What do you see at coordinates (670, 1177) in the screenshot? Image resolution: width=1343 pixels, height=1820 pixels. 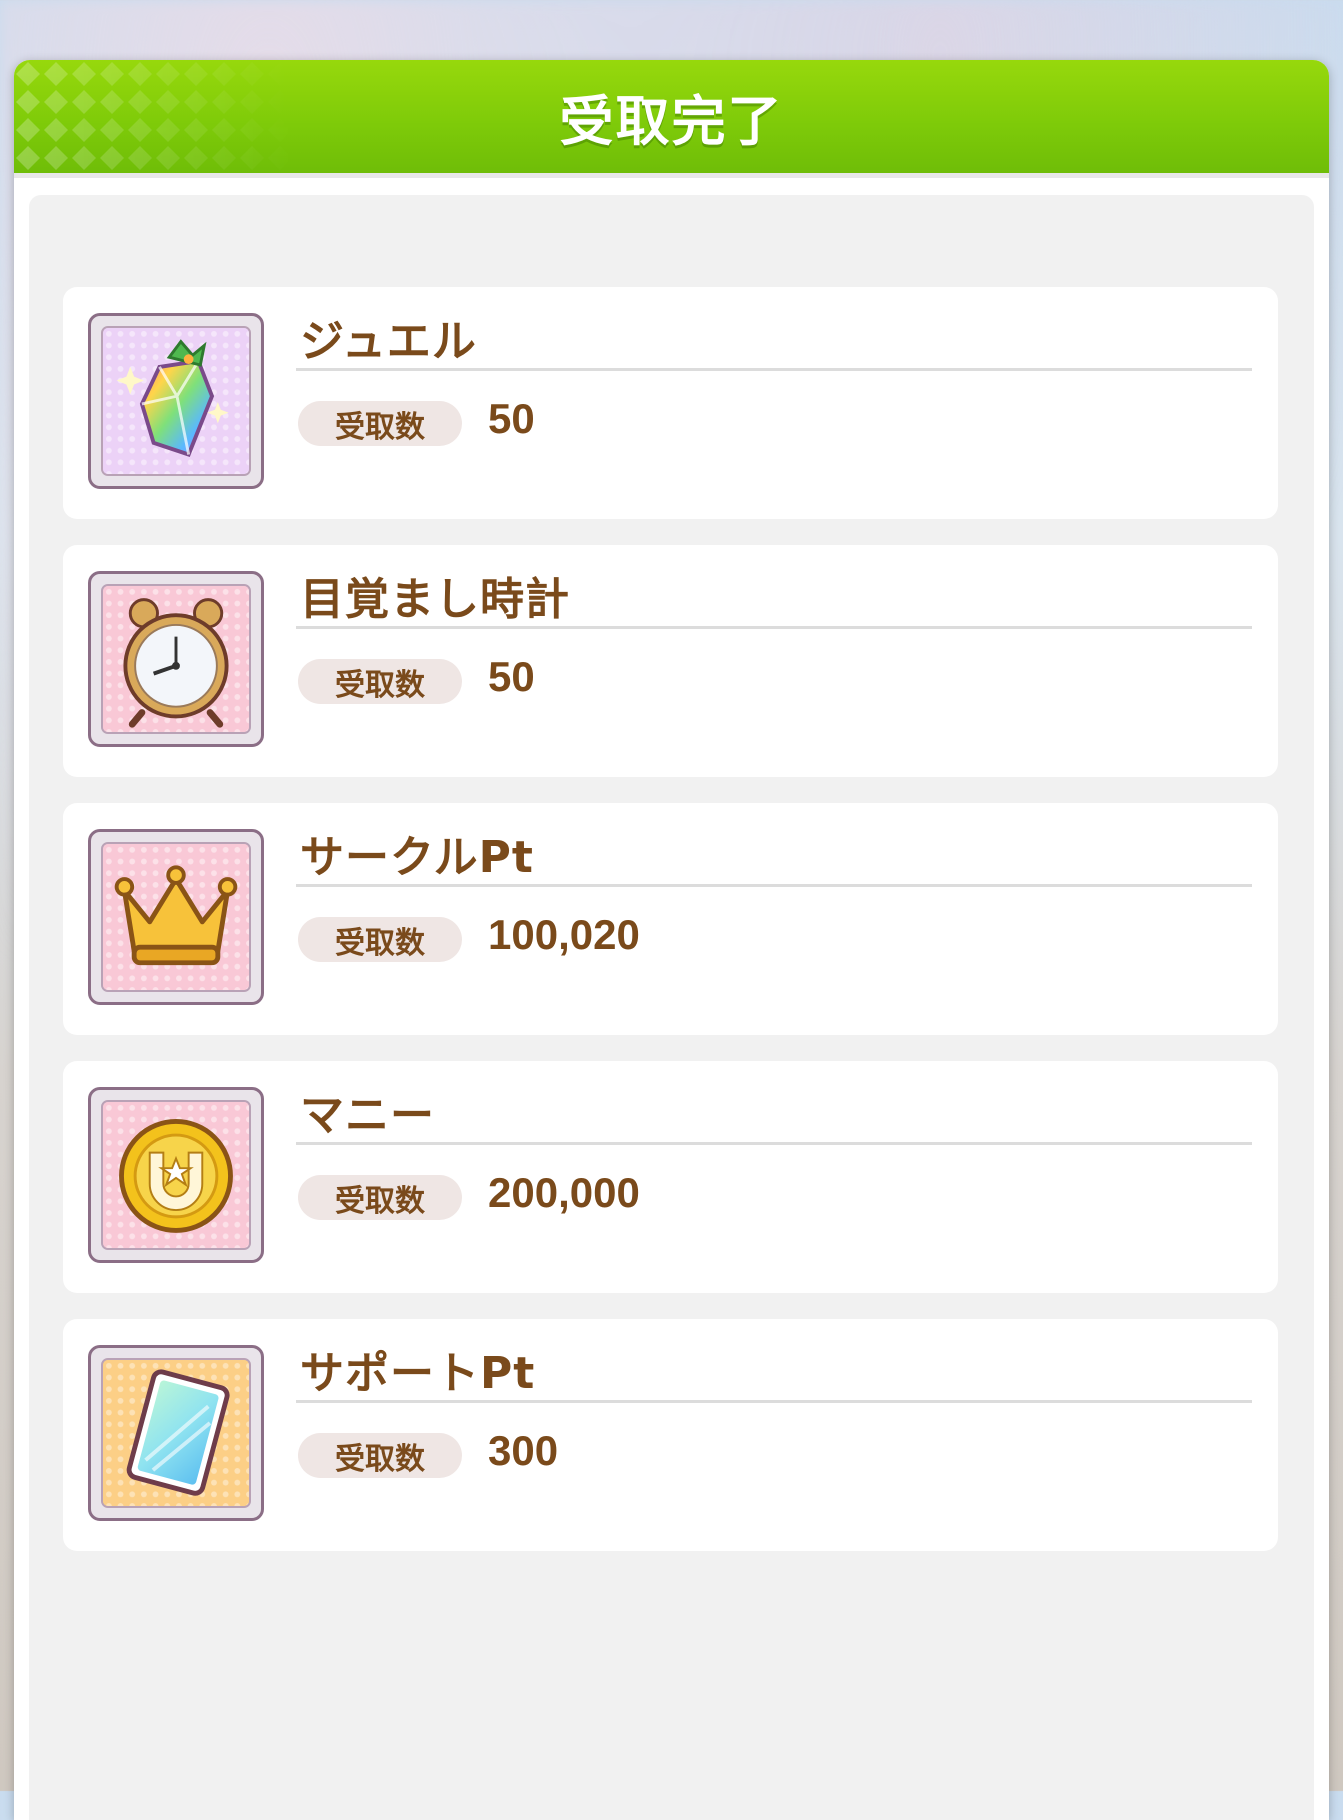 I see `reward-item-money: マニー 受取数 200,000` at bounding box center [670, 1177].